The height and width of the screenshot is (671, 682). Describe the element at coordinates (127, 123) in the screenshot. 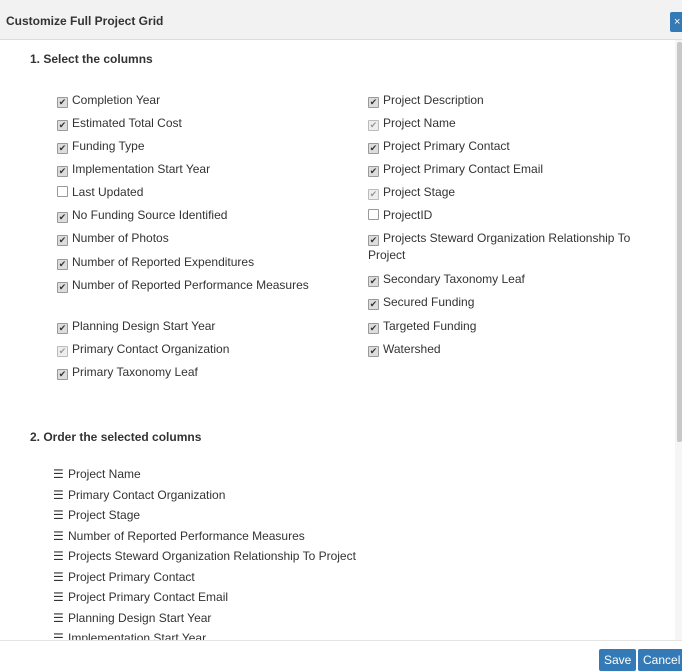

I see `column-option-label: Estimated Total Cost` at that location.